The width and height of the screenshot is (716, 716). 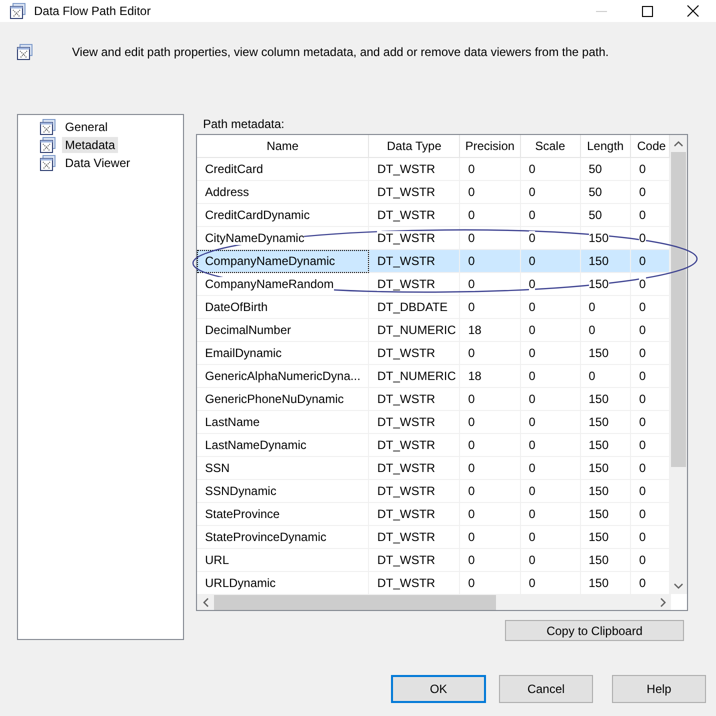 I want to click on dialog-button: Help, so click(x=659, y=689).